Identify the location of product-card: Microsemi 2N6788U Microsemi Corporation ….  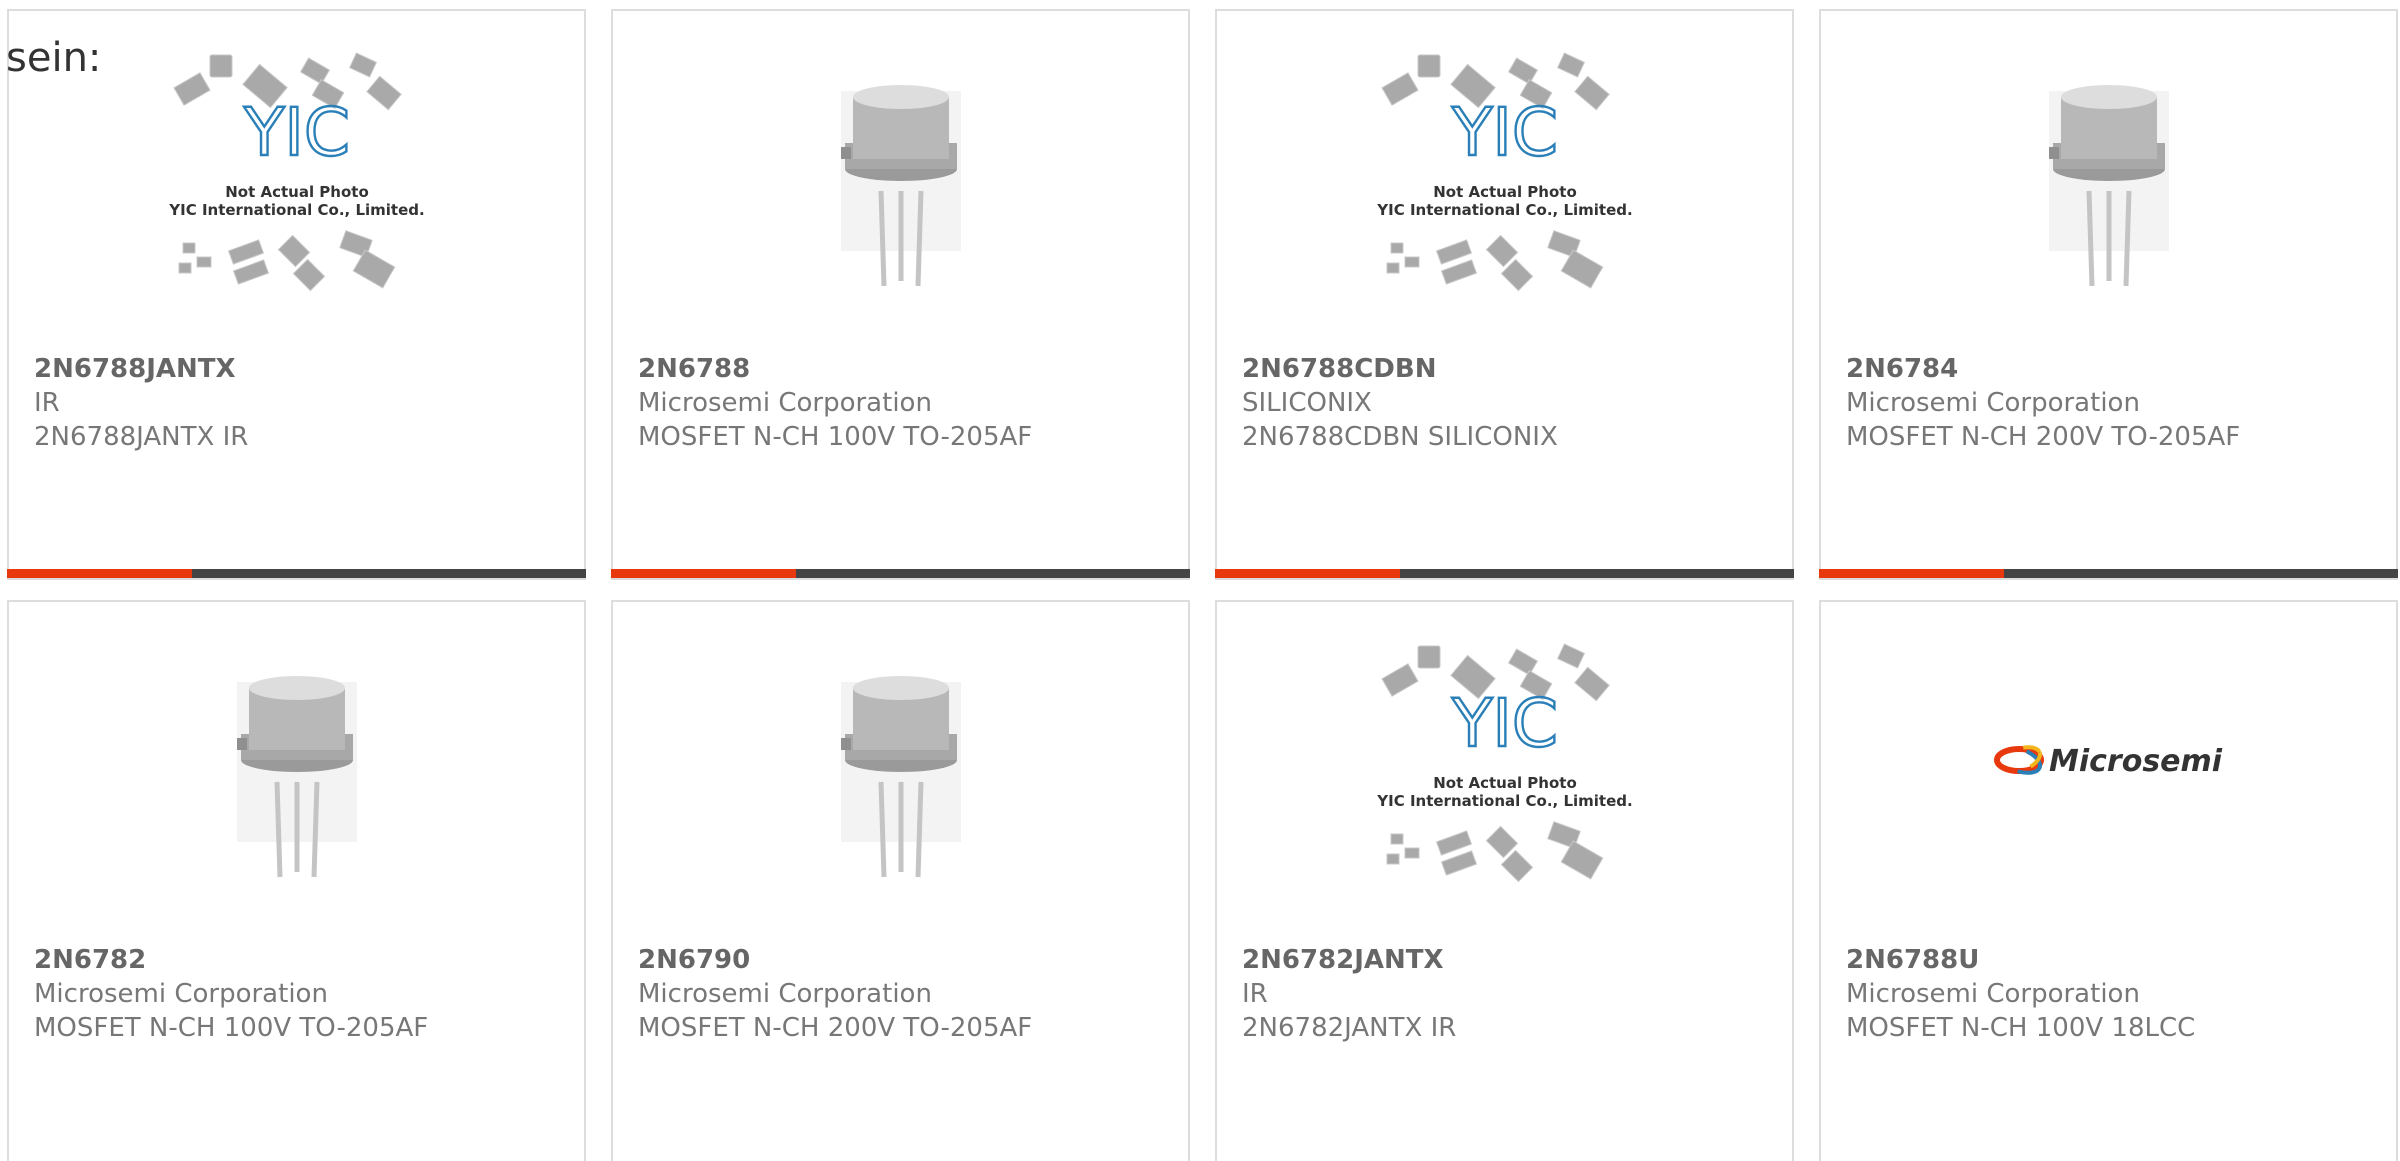
(2108, 880).